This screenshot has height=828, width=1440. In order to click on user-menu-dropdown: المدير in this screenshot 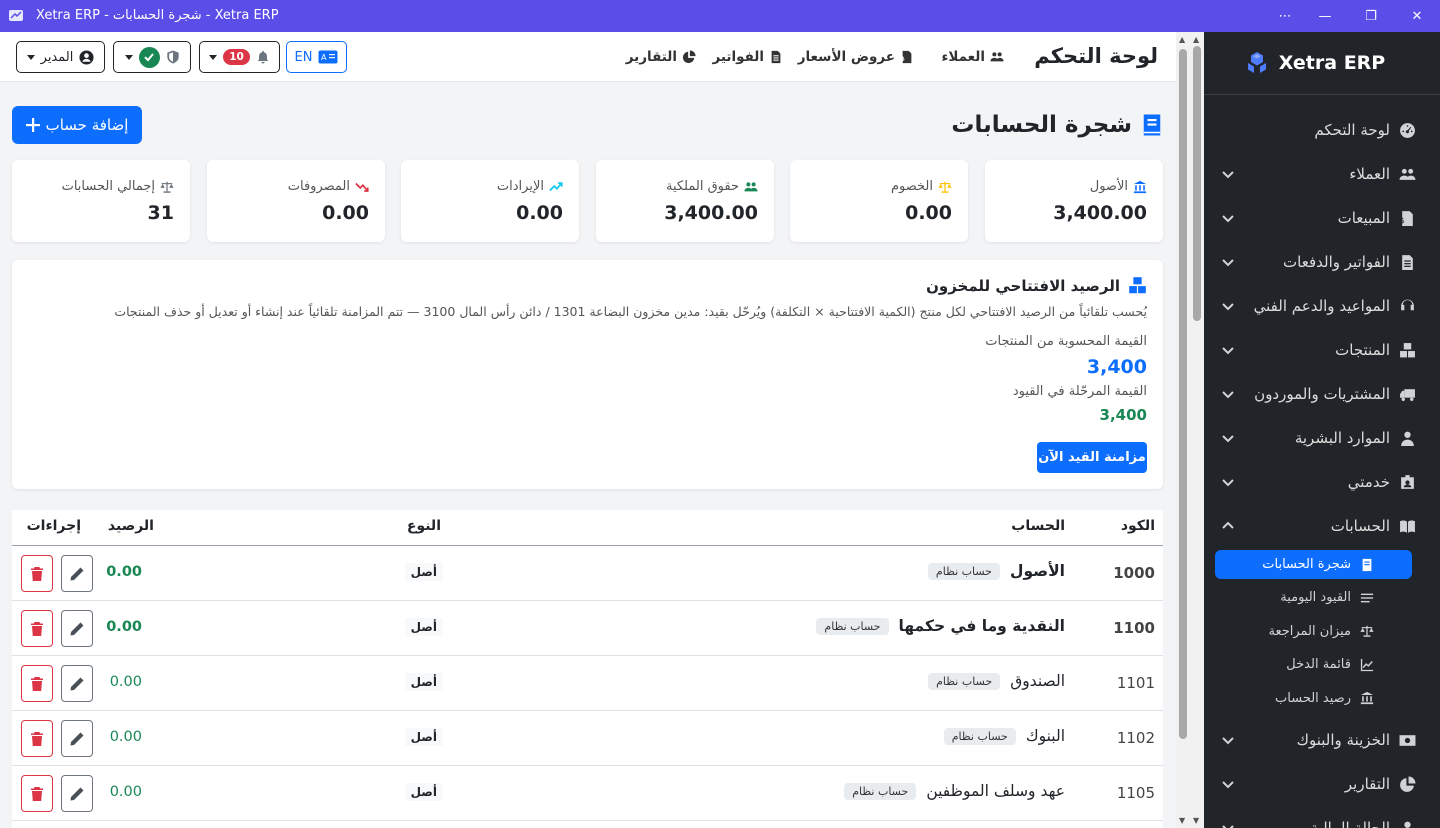, I will do `click(60, 57)`.